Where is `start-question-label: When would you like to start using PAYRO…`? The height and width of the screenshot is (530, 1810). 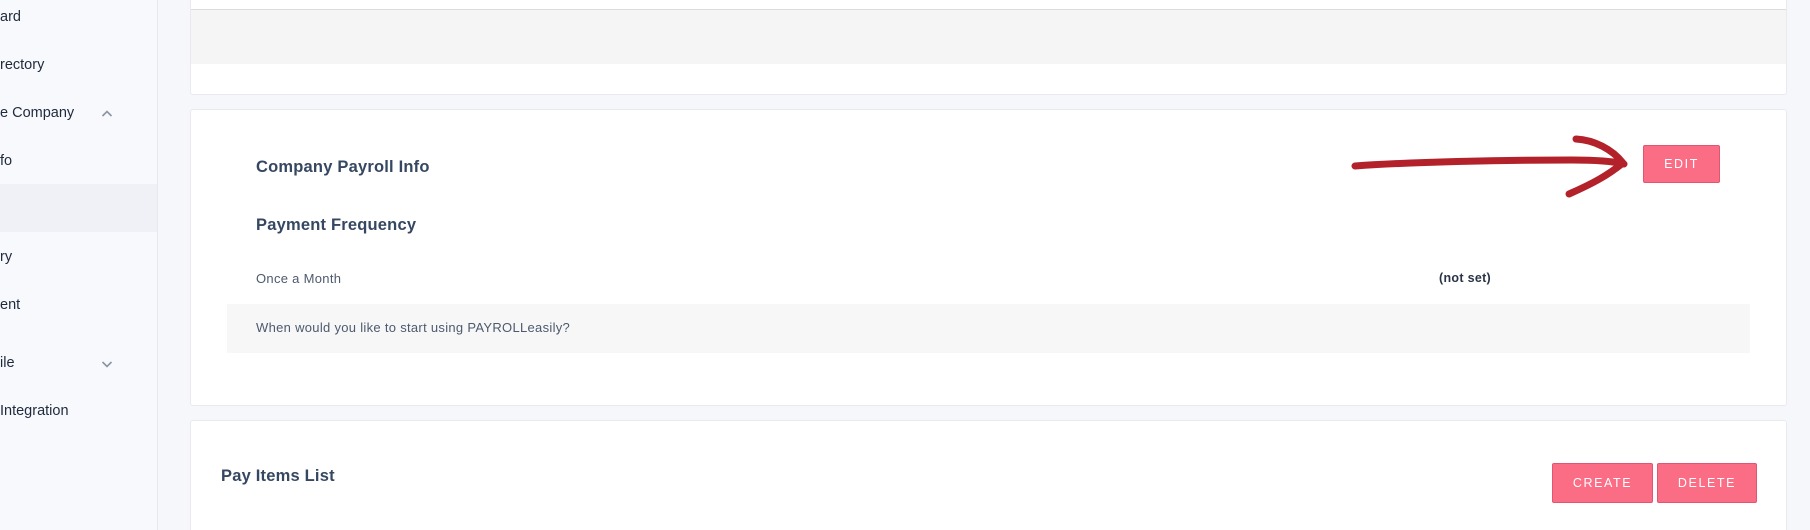 start-question-label: When would you like to start using PAYRO… is located at coordinates (413, 327).